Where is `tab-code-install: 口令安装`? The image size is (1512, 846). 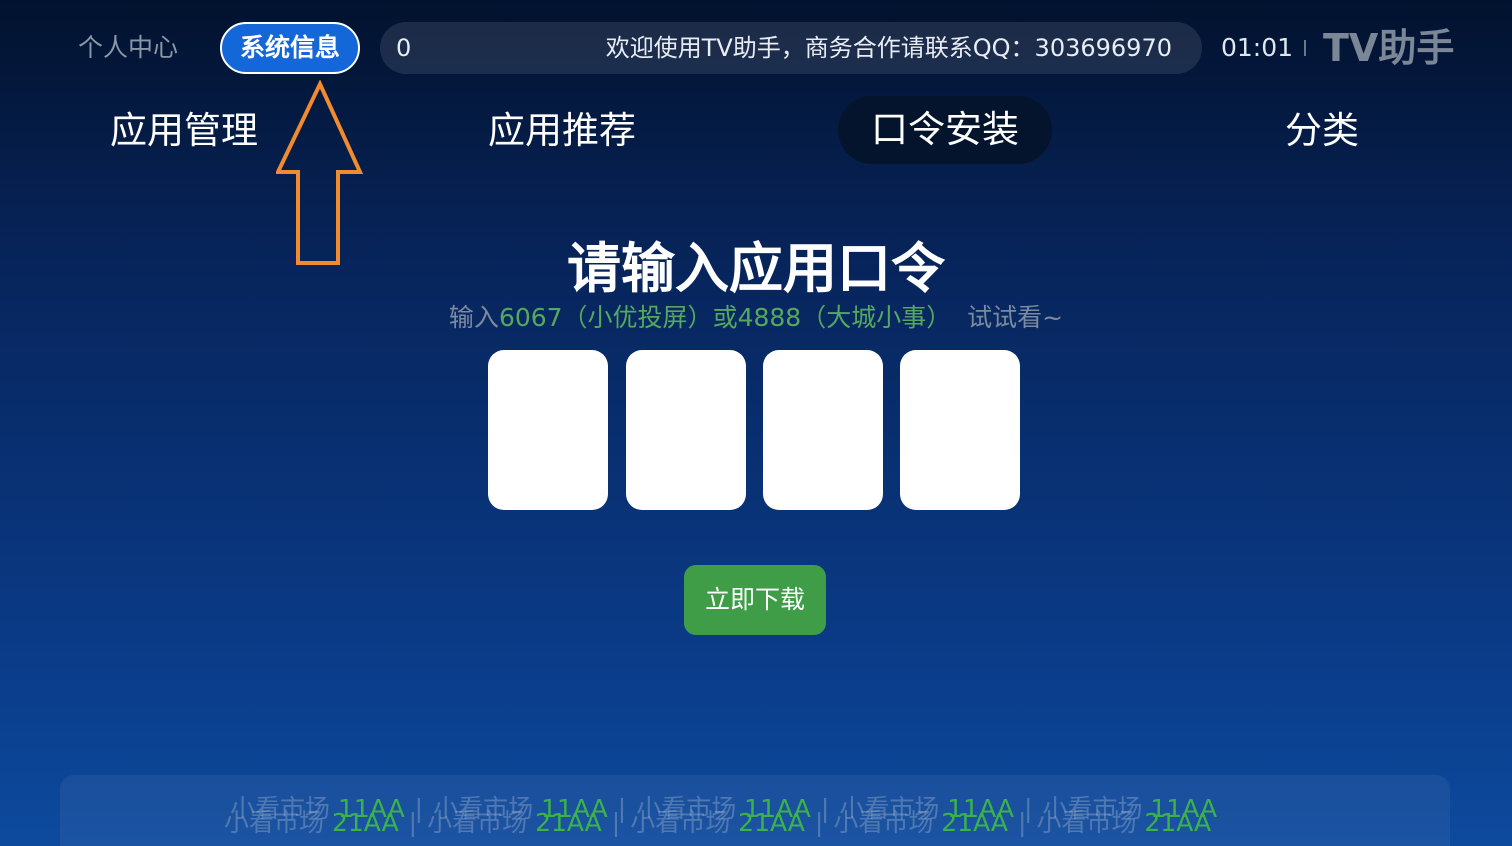
tab-code-install: 口令安装 is located at coordinates (945, 130).